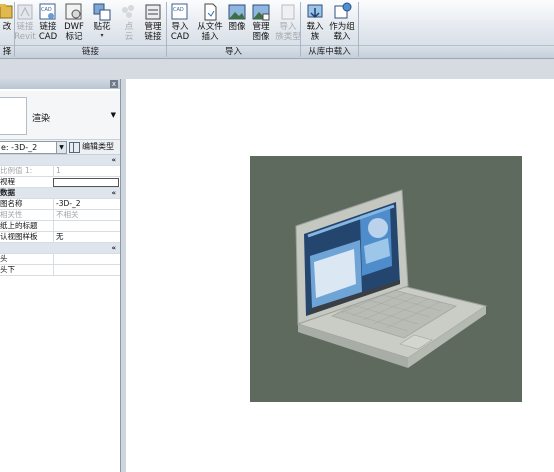 This screenshot has height=472, width=554. Describe the element at coordinates (11, 203) in the screenshot. I see `property-key: 图名称` at that location.